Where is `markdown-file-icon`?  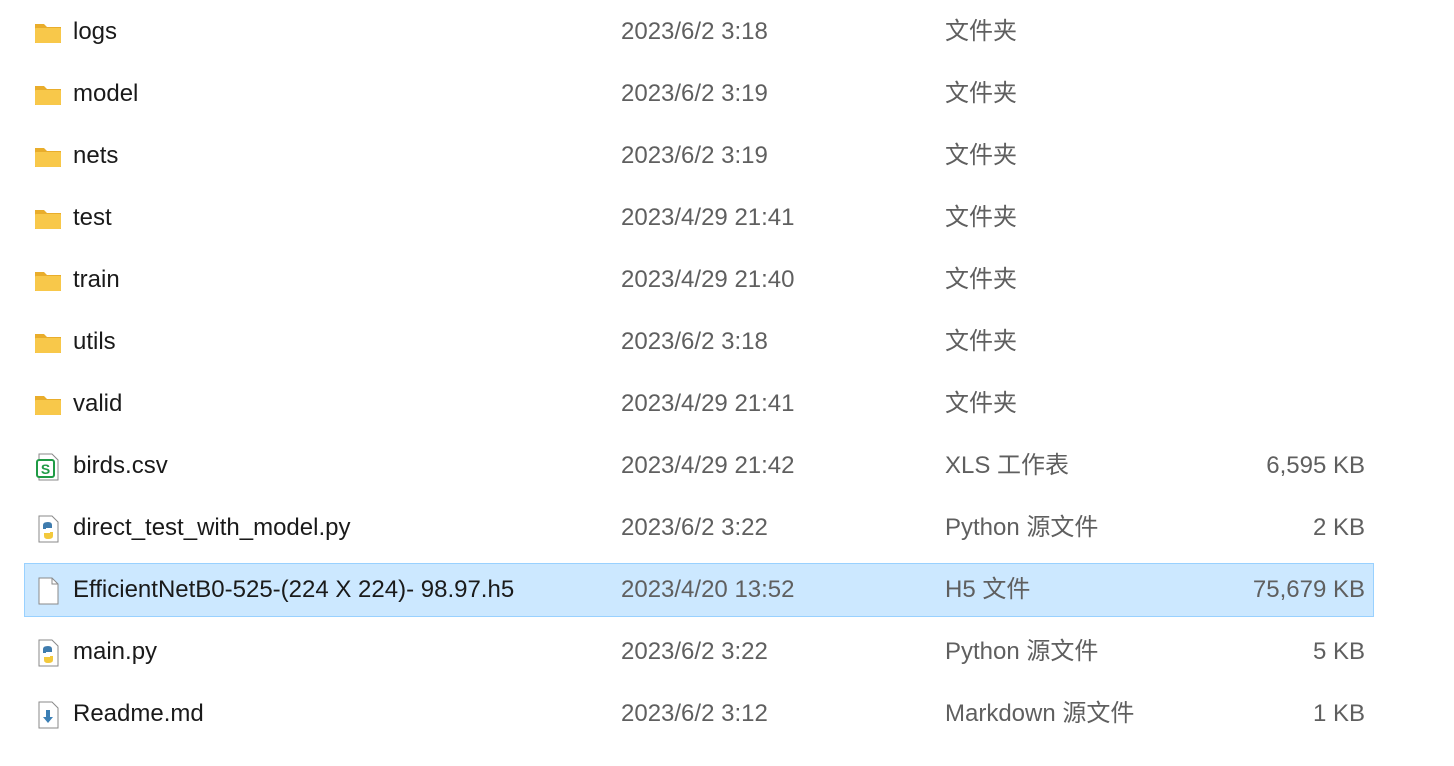 markdown-file-icon is located at coordinates (48, 715).